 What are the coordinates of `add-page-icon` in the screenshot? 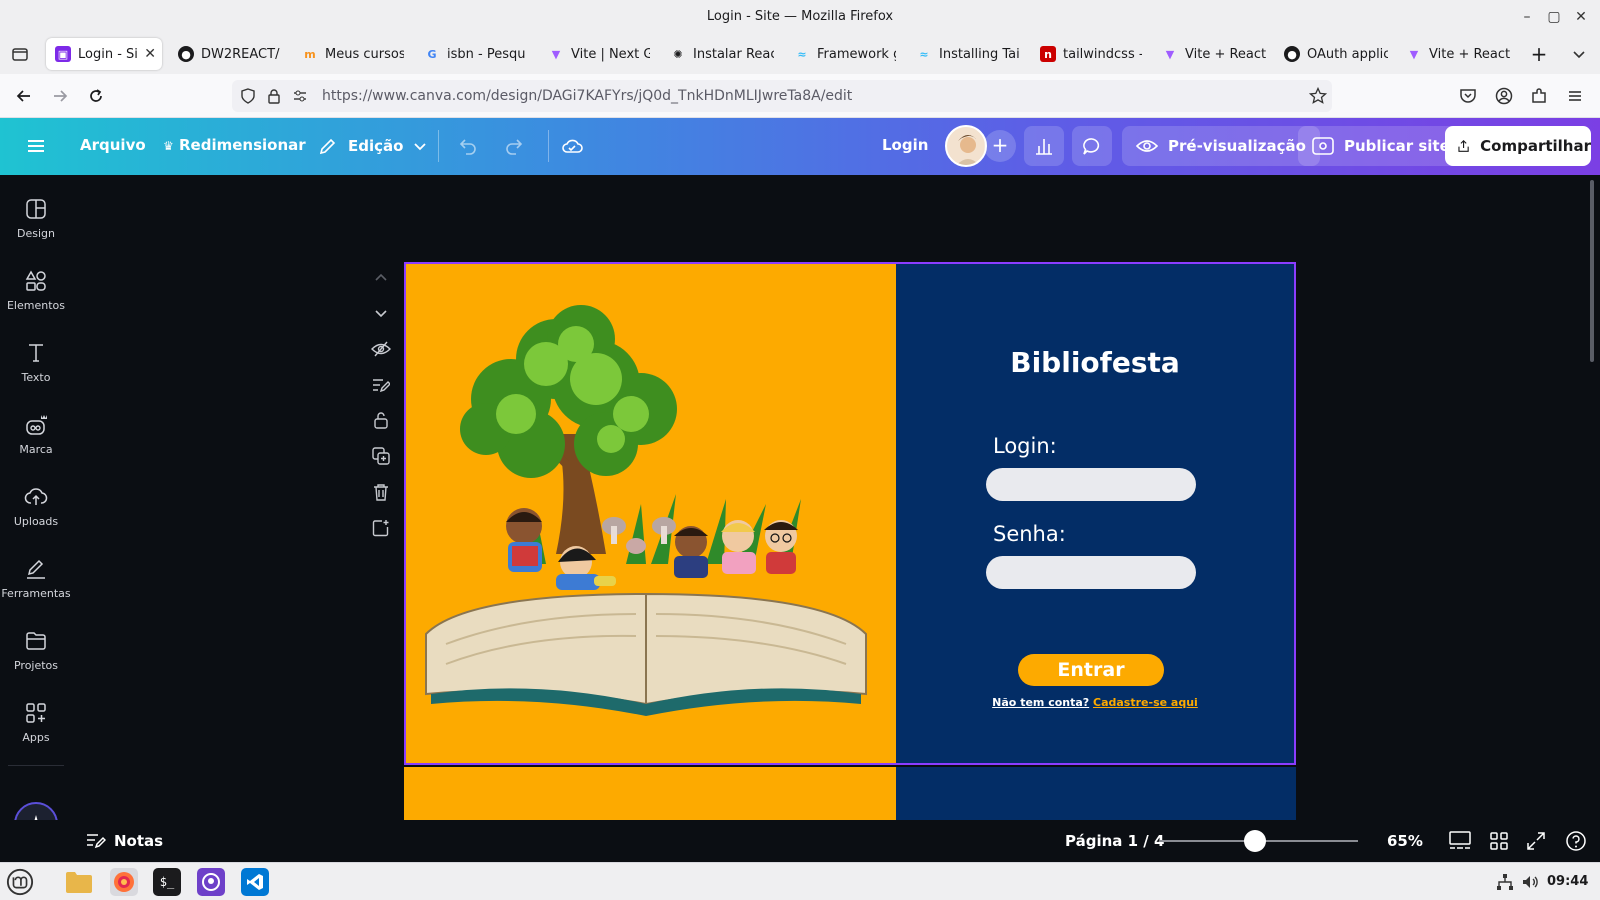 It's located at (381, 528).